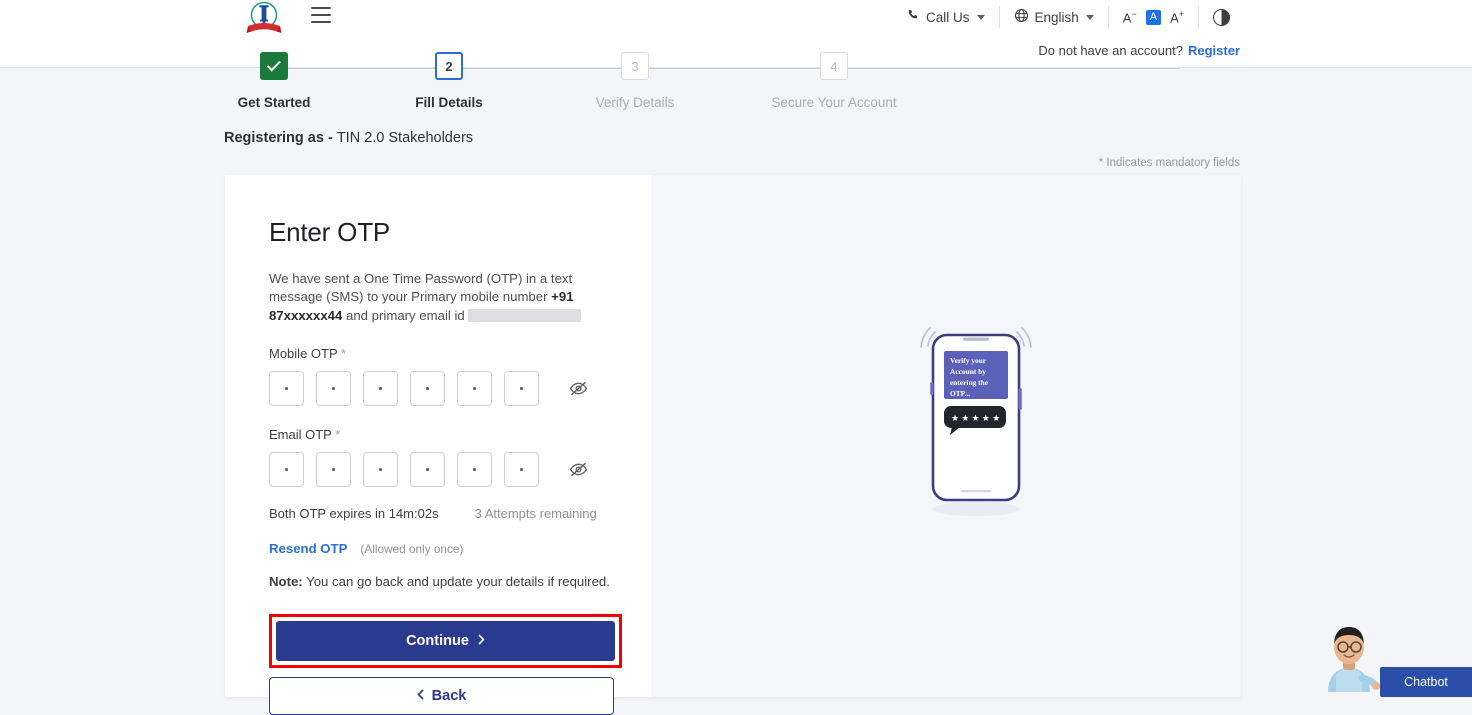 The height and width of the screenshot is (715, 1472). What do you see at coordinates (834, 66) in the screenshot?
I see `step-badge-todo: 4` at bounding box center [834, 66].